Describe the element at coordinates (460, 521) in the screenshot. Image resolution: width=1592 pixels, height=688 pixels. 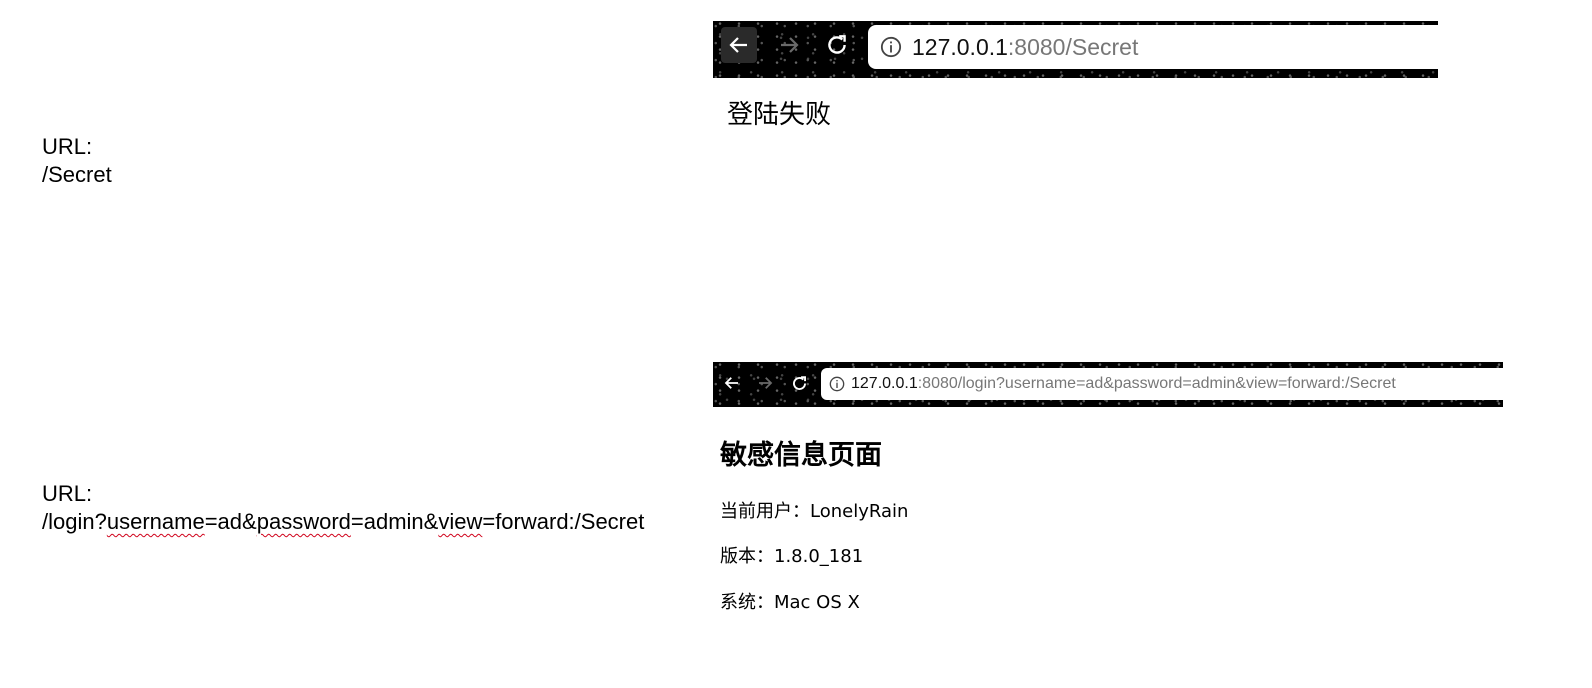
I see `spellcheck-word: view` at that location.